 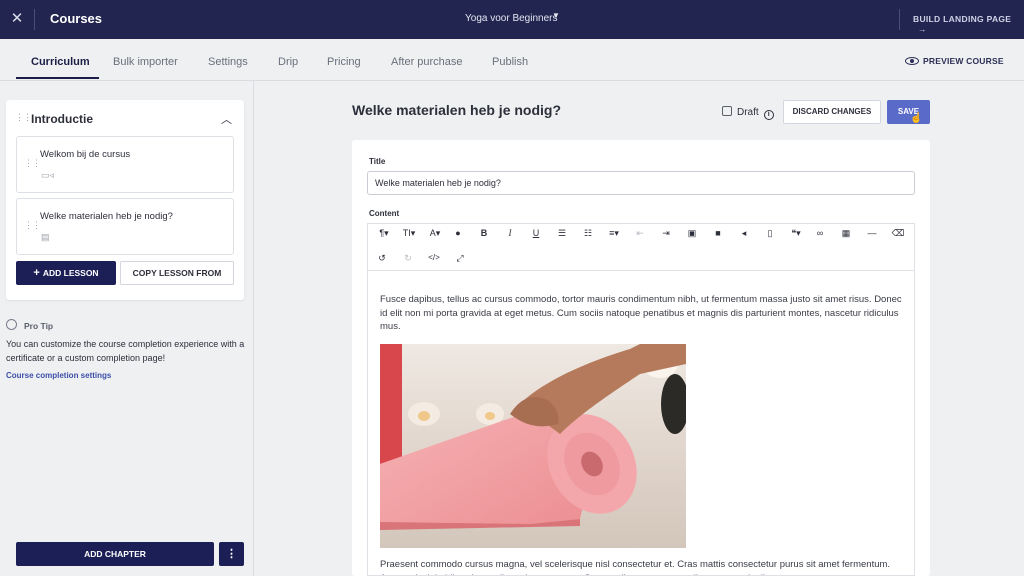 I want to click on preview-course-label: PREVIEW COURSE, so click(x=963, y=61).